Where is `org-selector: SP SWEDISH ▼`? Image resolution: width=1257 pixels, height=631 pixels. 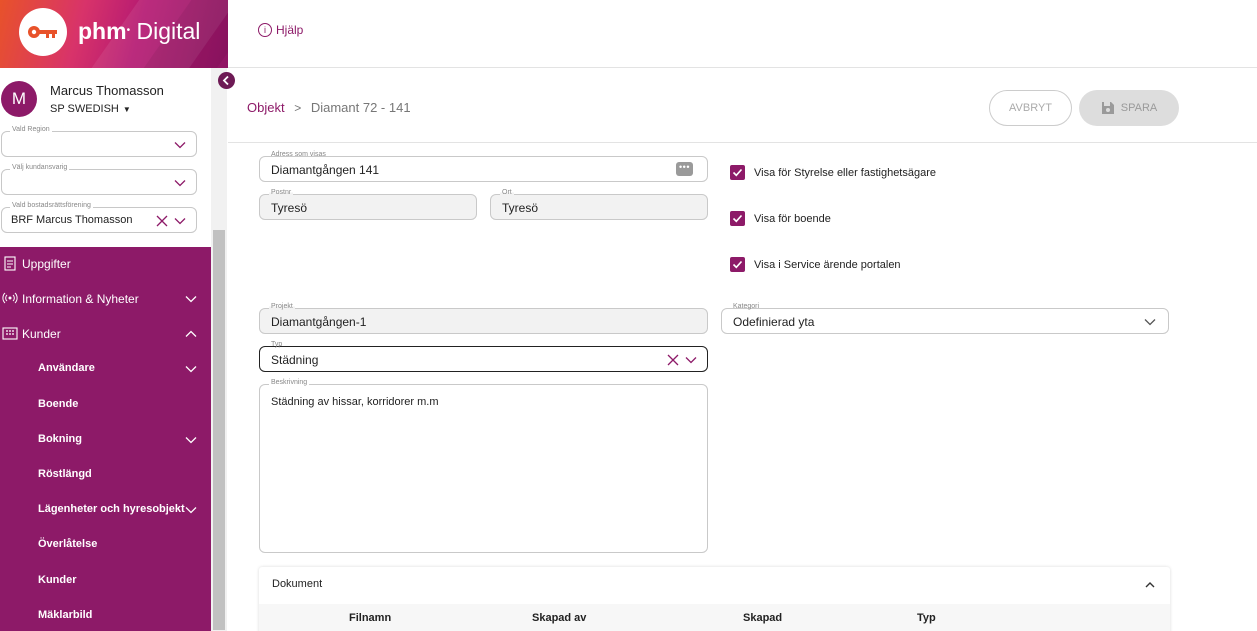 org-selector: SP SWEDISH ▼ is located at coordinates (90, 109).